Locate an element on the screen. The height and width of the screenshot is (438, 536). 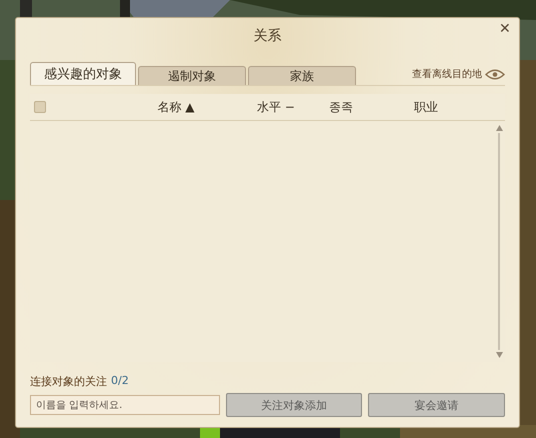
close-button: ✕ is located at coordinates (505, 28).